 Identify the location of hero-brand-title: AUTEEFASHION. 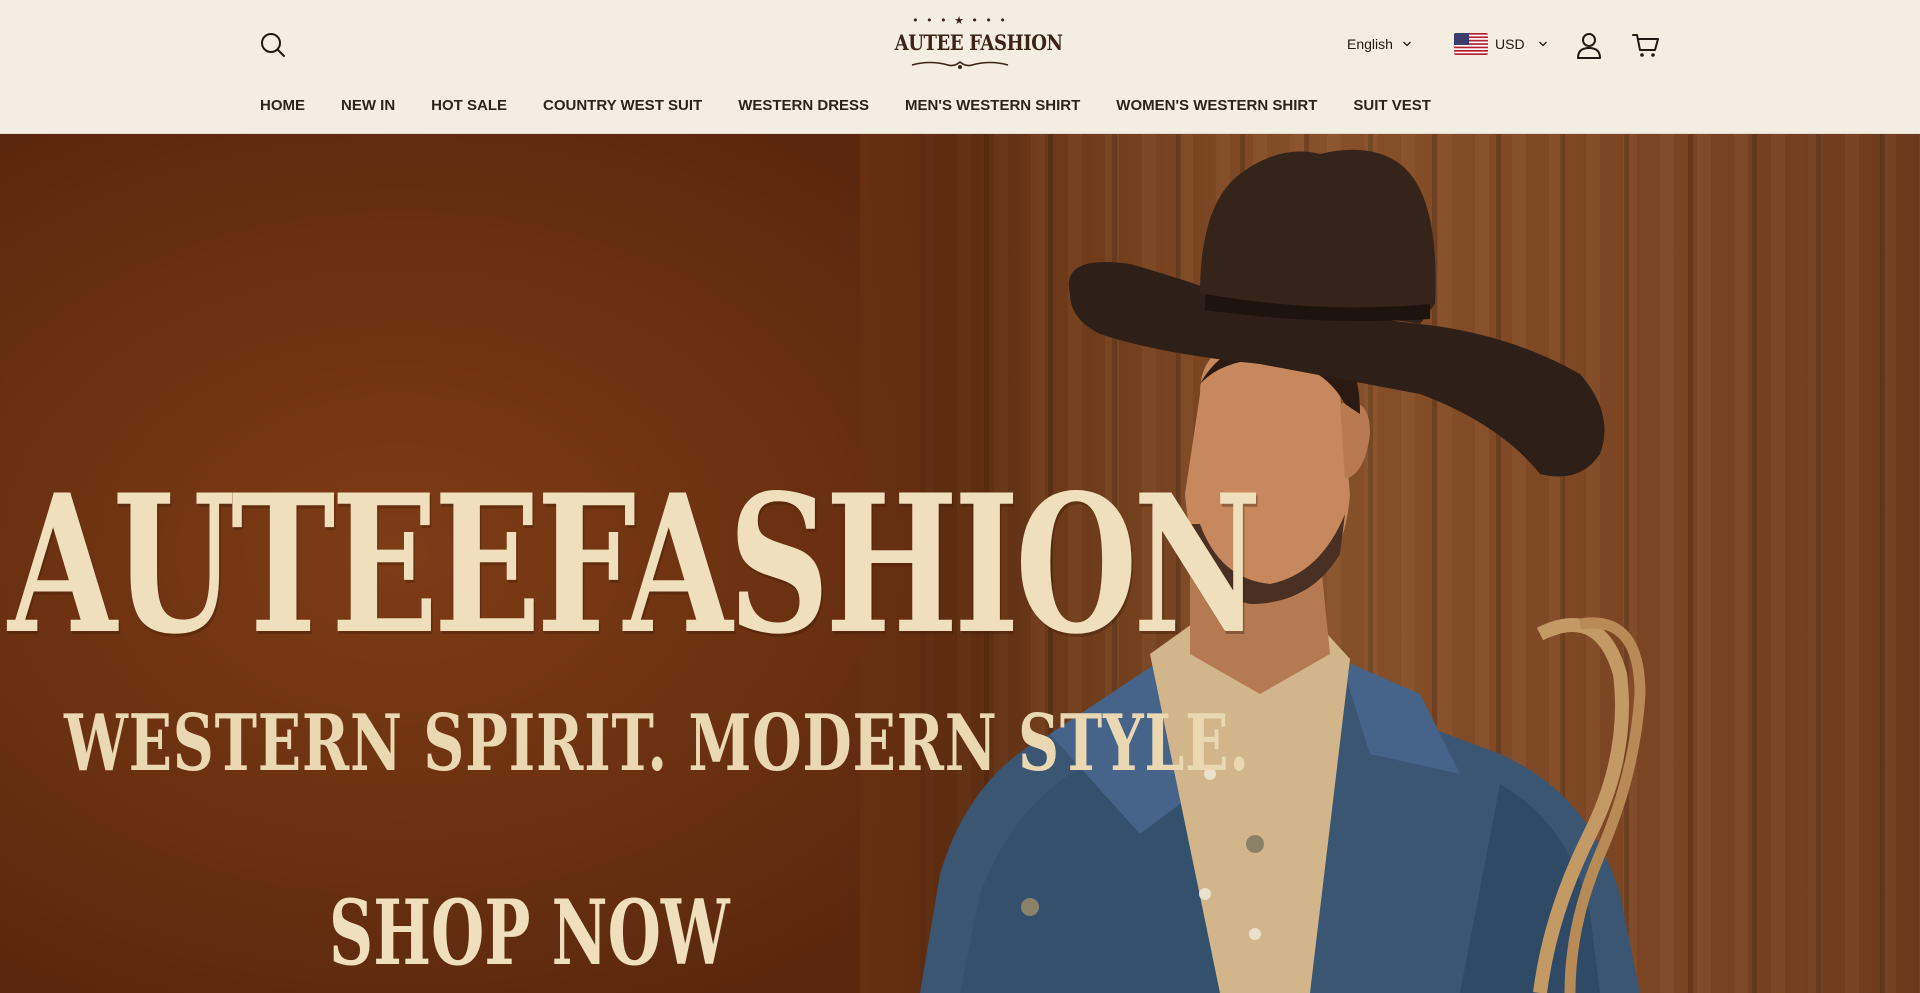
(635, 564).